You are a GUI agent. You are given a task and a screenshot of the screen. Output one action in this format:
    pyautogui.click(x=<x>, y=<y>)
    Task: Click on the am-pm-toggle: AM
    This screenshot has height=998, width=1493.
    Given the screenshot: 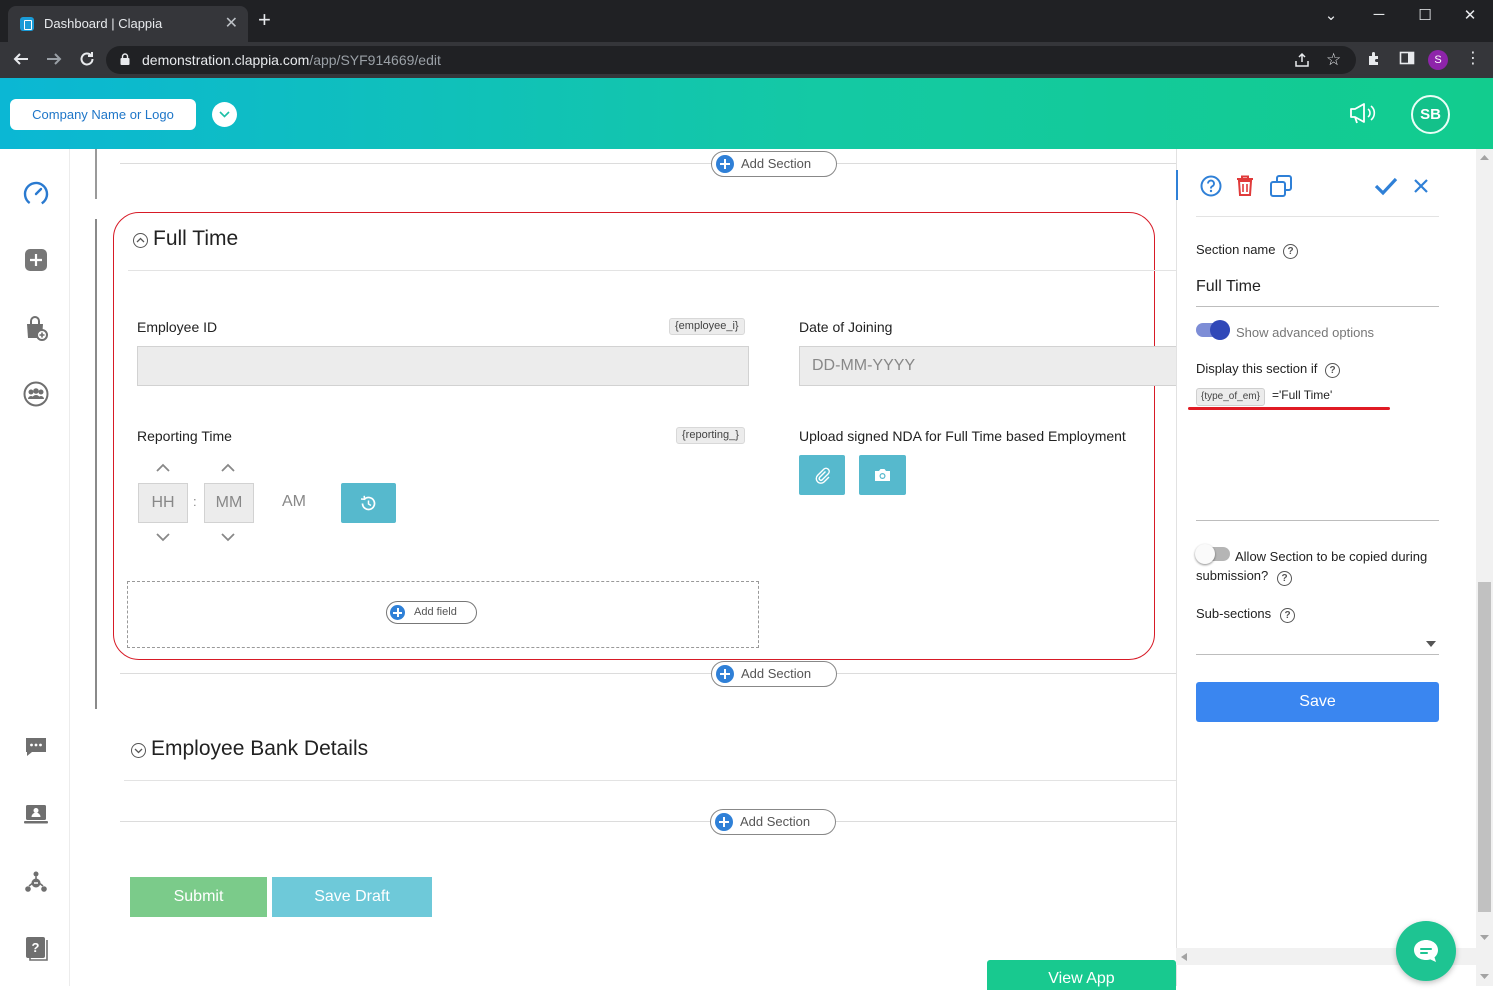 What is the action you would take?
    pyautogui.click(x=294, y=502)
    